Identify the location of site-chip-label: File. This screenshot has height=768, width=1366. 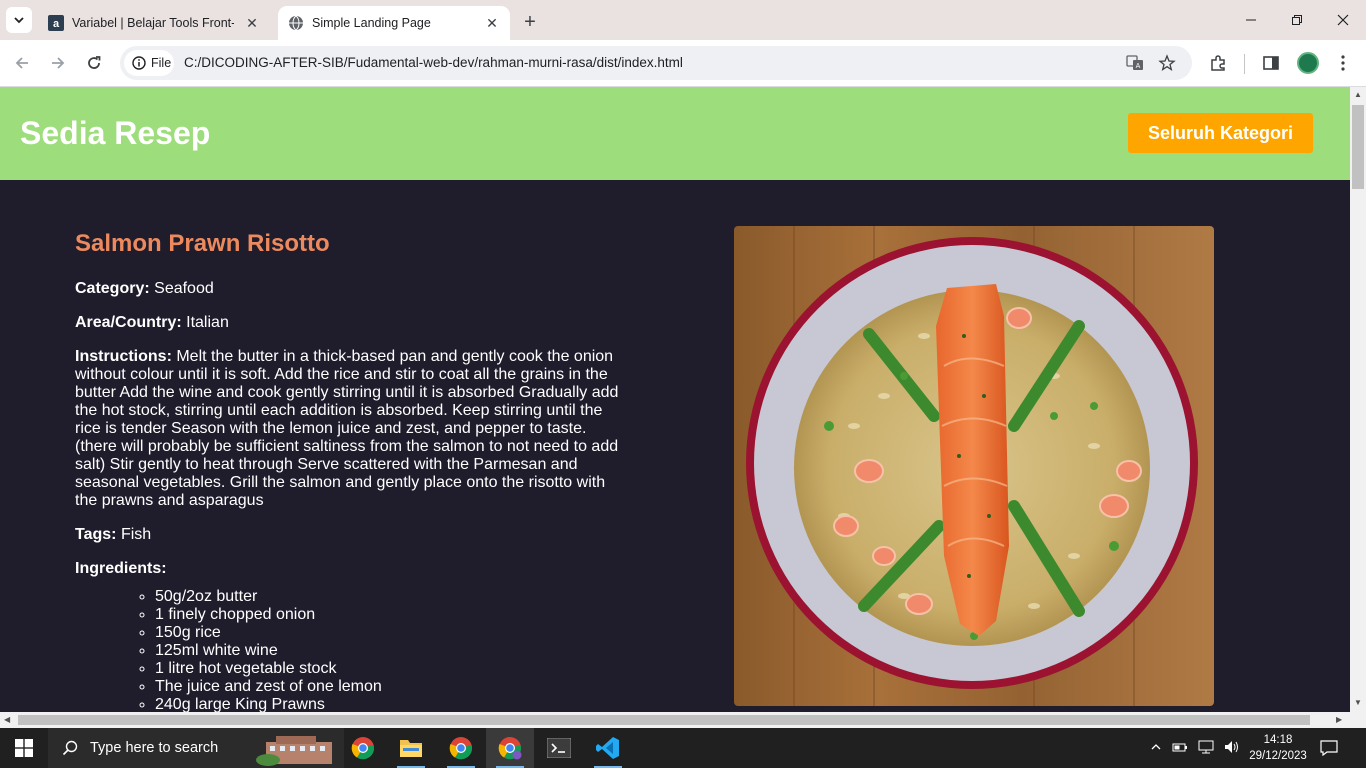
(161, 63).